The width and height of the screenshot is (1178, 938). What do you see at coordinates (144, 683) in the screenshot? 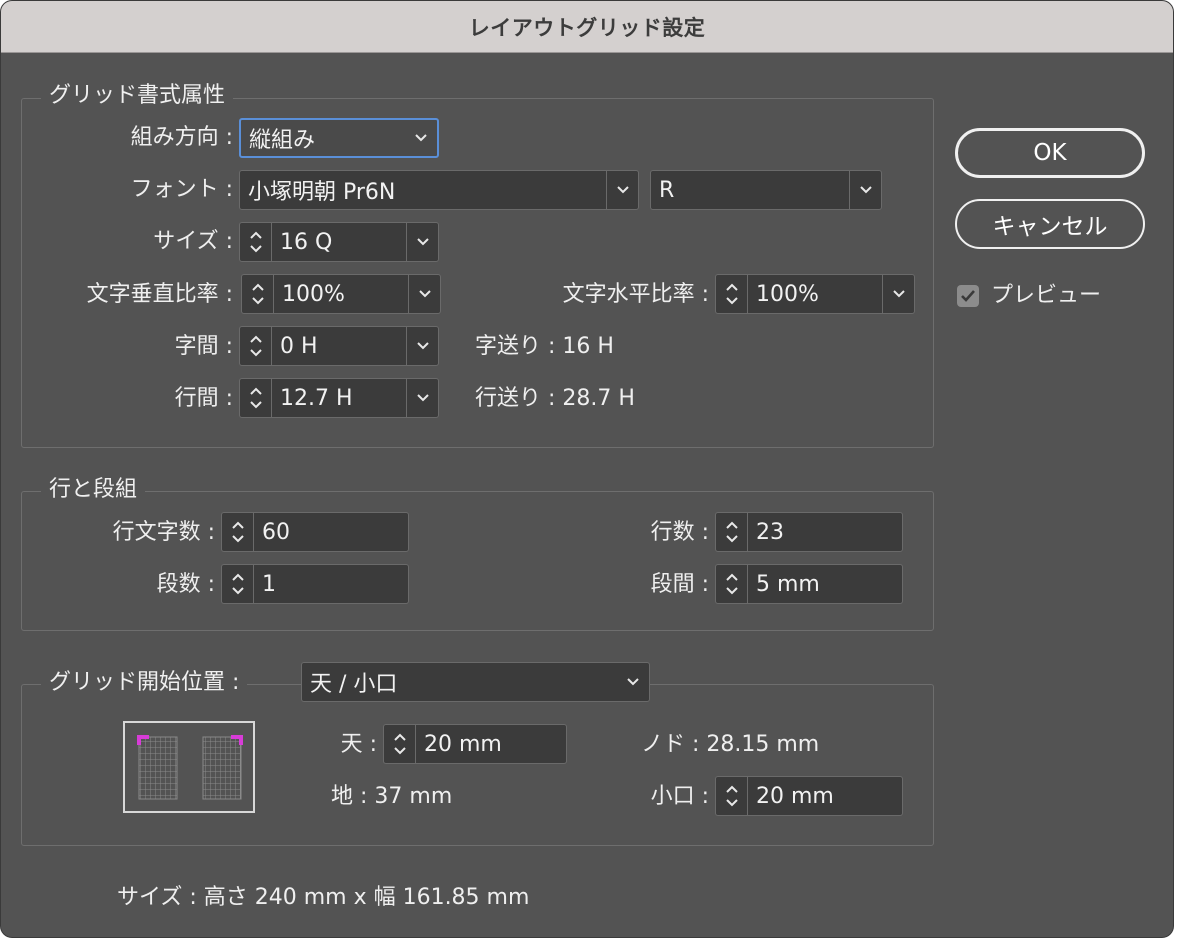
I see `grid-start-legend: グリッド開始位置 :` at bounding box center [144, 683].